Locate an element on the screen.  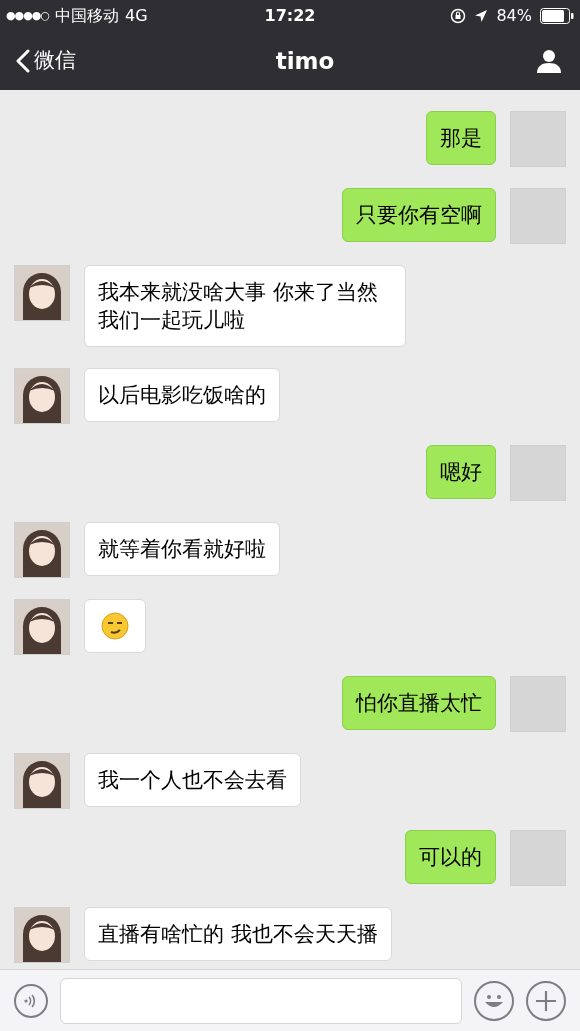
message-bubble: 我一个人也不会去看 is located at coordinates (192, 780).